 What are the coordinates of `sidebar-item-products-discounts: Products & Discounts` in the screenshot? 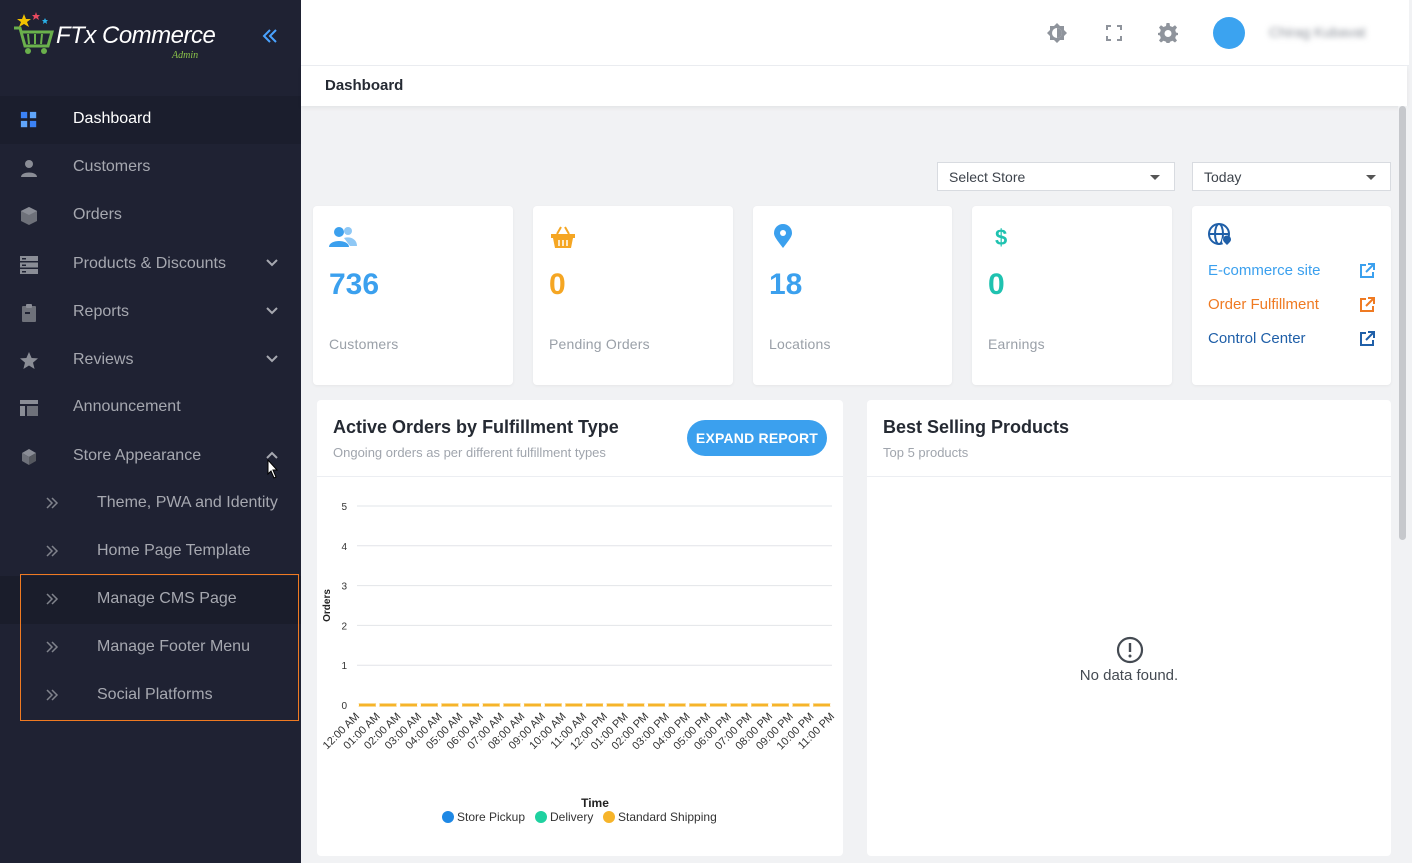 It's located at (150, 265).